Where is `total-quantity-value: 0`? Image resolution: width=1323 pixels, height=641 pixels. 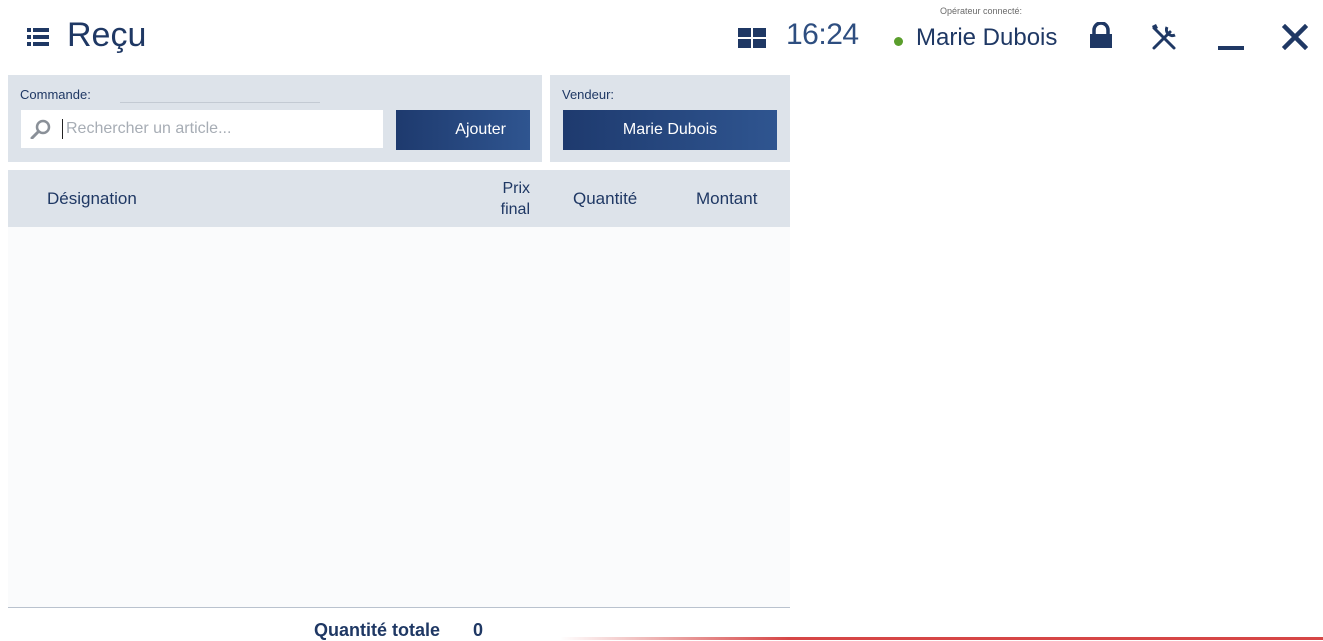 total-quantity-value: 0 is located at coordinates (478, 630).